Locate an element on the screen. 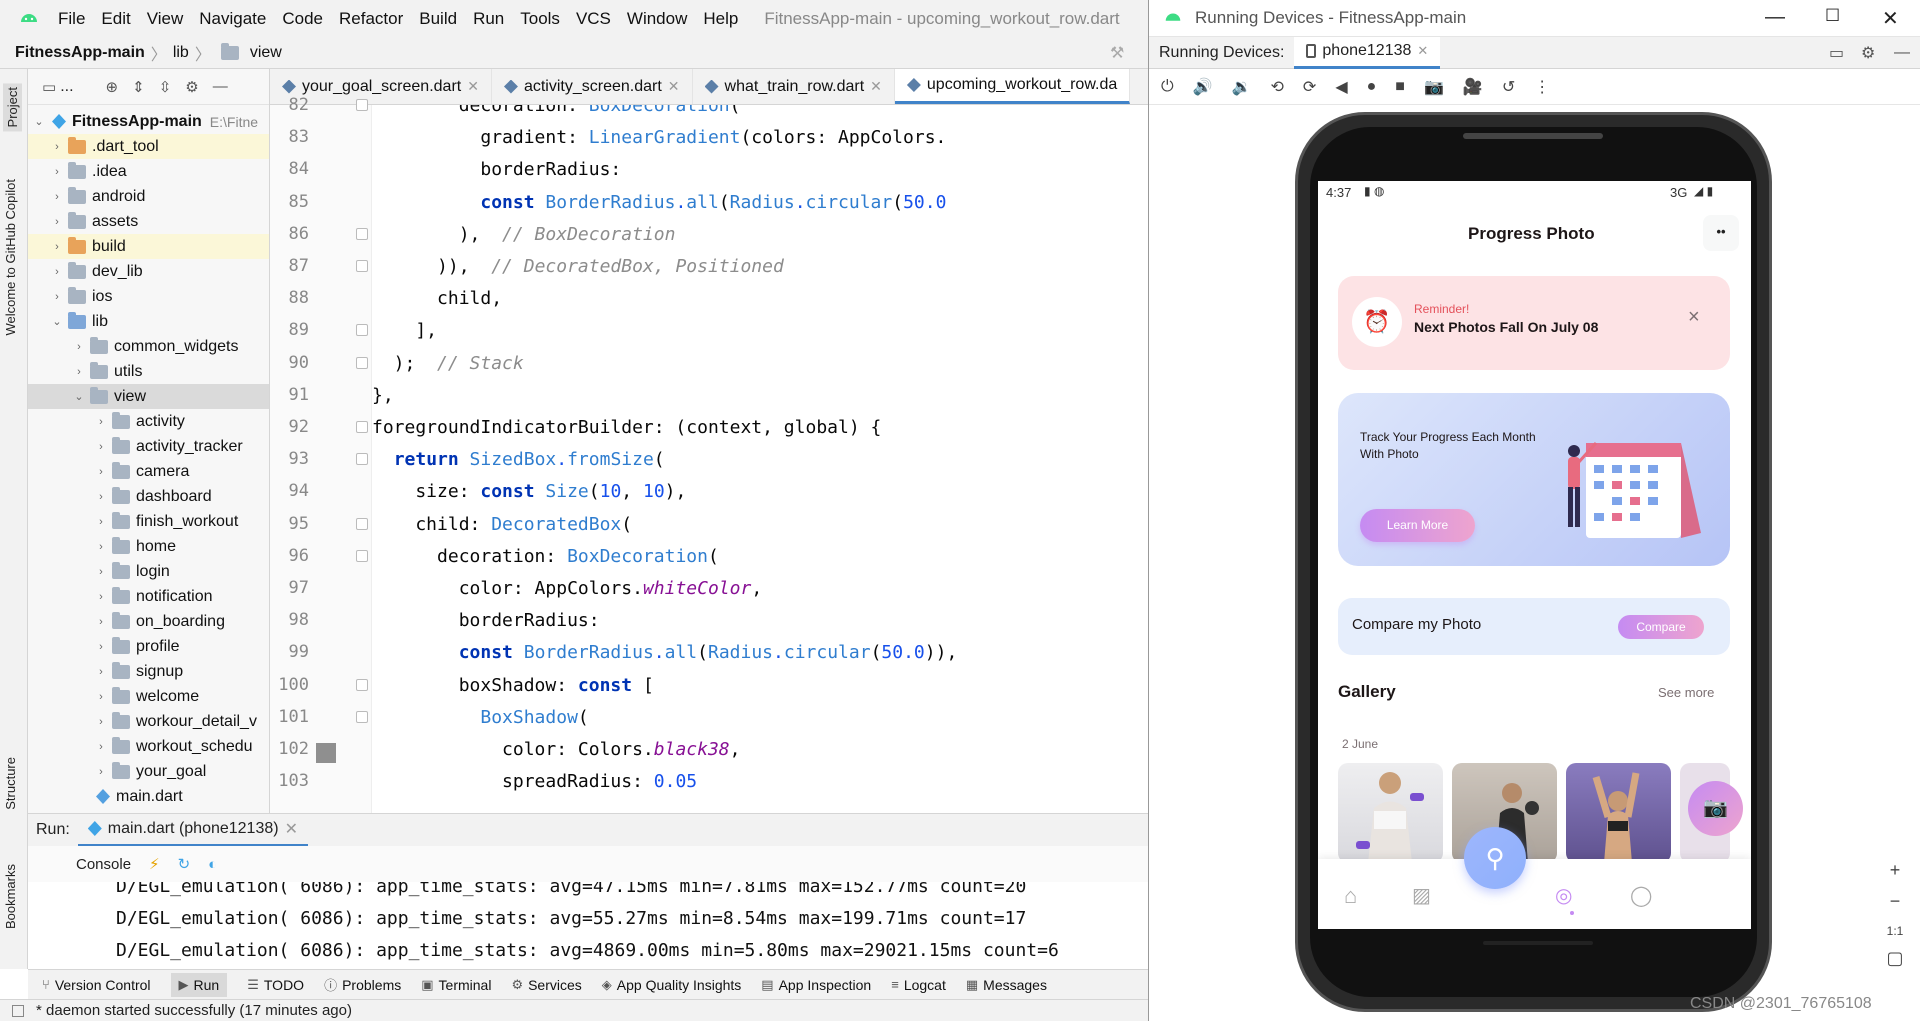 This screenshot has width=1920, height=1021. tool-messages: ▦ Messages is located at coordinates (1006, 985).